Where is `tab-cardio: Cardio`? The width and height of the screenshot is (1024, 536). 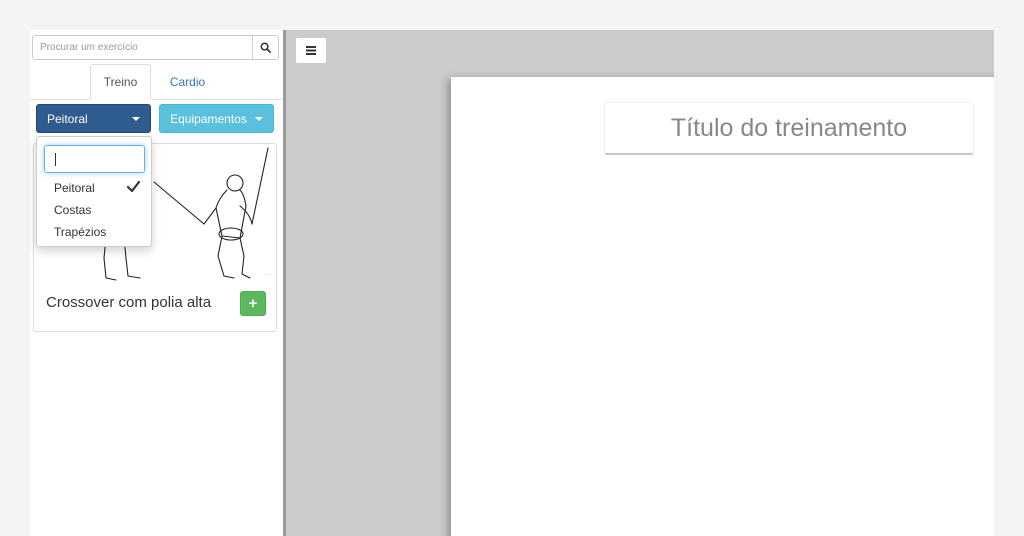 tab-cardio: Cardio is located at coordinates (187, 82).